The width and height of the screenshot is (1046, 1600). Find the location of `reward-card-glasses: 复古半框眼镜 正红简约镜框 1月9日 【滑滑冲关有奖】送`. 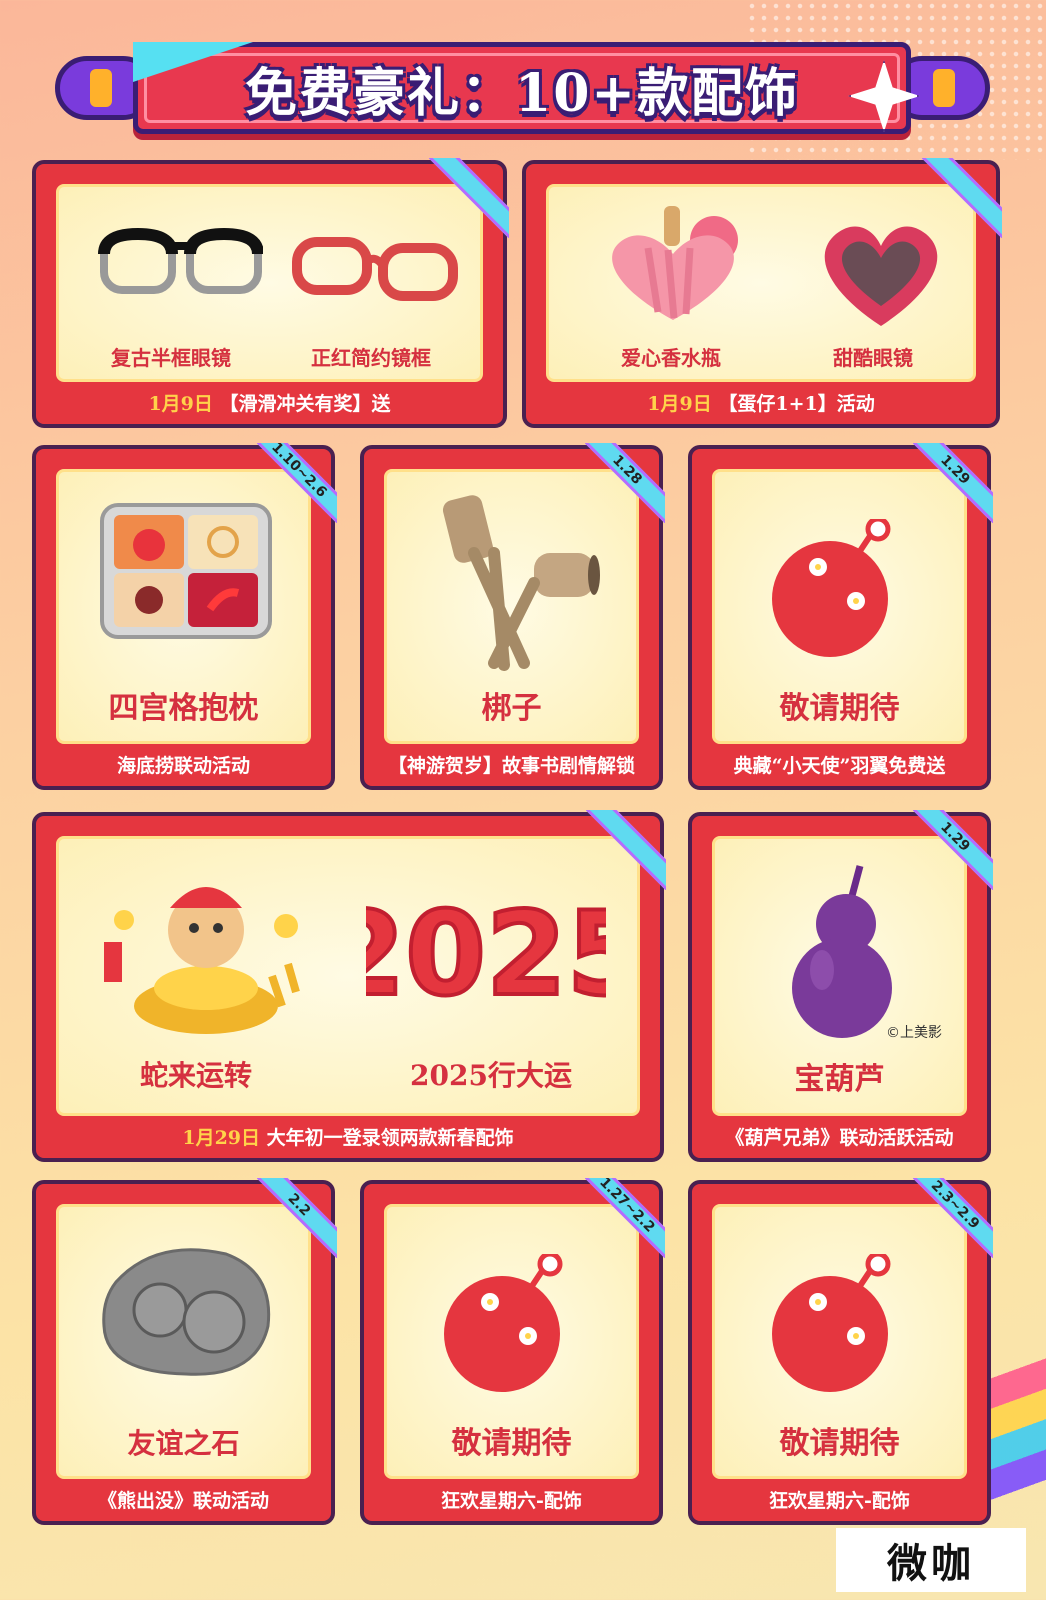

reward-card-glasses: 复古半框眼镜 正红简约镜框 1月9日 【滑滑冲关有奖】送 is located at coordinates (270, 293).